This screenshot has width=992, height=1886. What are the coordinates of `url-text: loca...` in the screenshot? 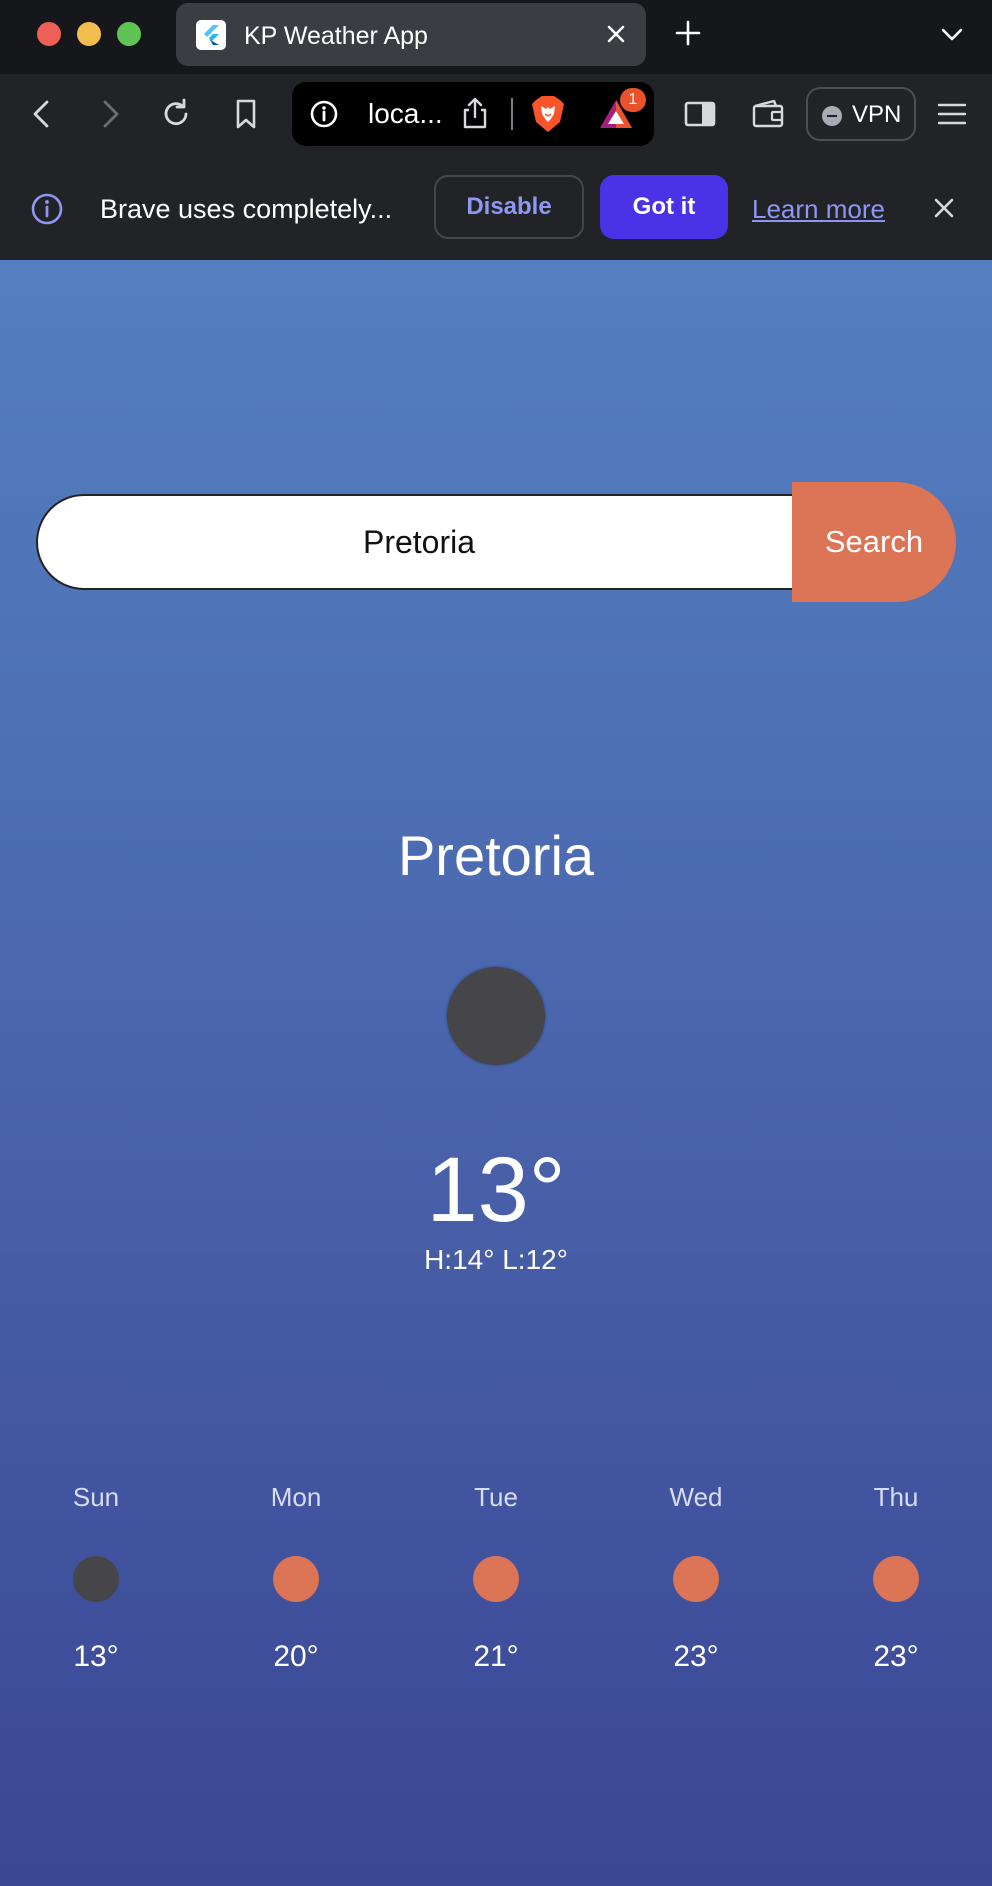 It's located at (405, 113).